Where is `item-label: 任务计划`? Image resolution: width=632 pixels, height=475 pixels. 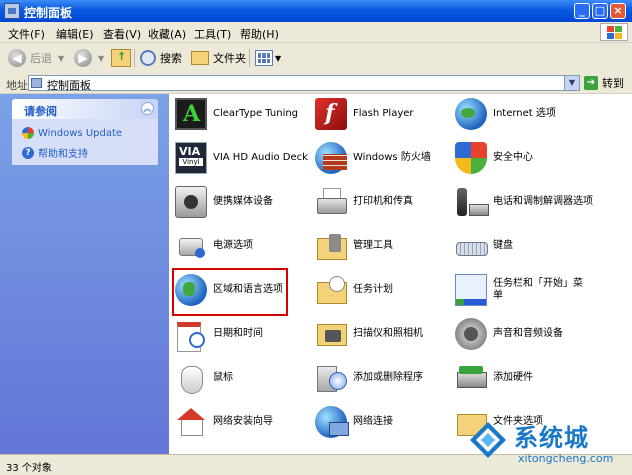 item-label: 任务计划 is located at coordinates (373, 289).